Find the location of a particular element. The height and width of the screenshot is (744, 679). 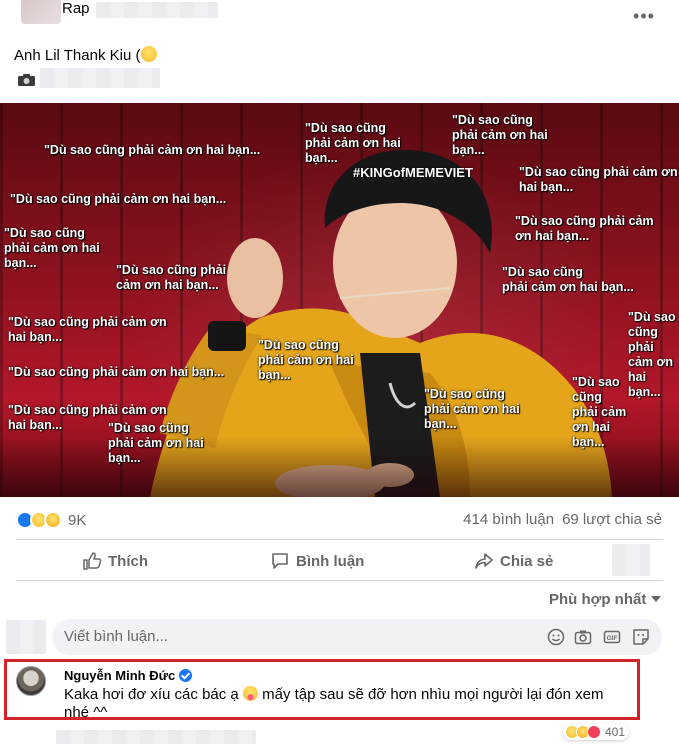

gif-icon: GIF is located at coordinates (612, 637).